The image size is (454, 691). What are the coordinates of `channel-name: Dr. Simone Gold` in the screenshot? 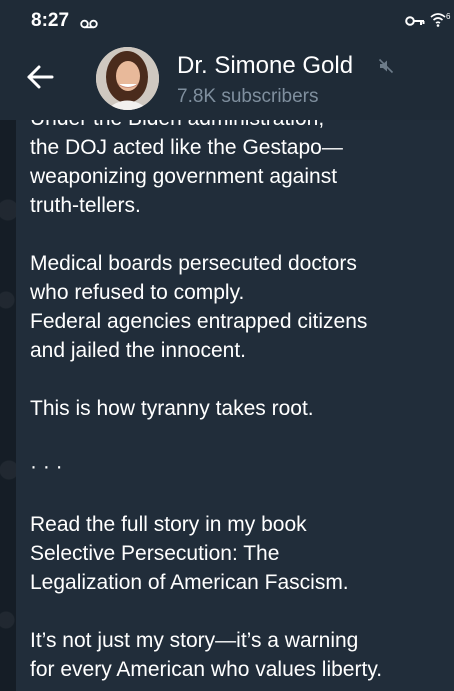 It's located at (265, 66).